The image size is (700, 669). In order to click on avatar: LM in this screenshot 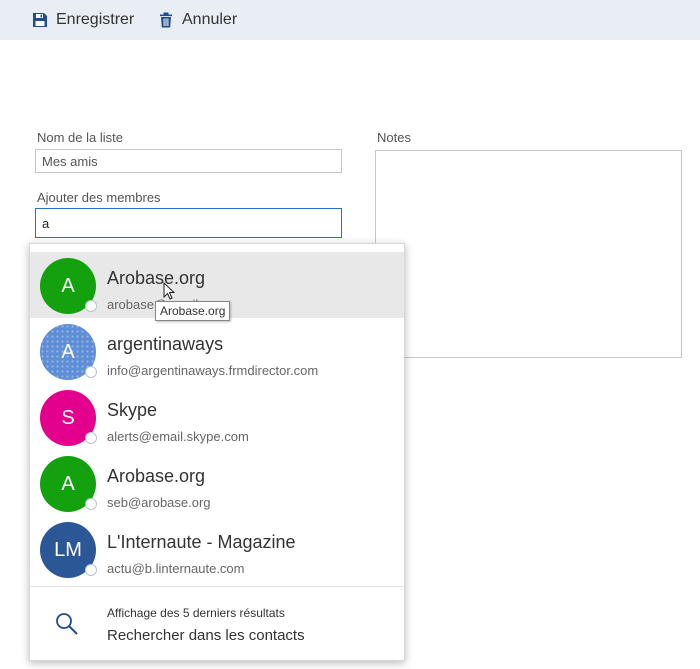, I will do `click(68, 550)`.